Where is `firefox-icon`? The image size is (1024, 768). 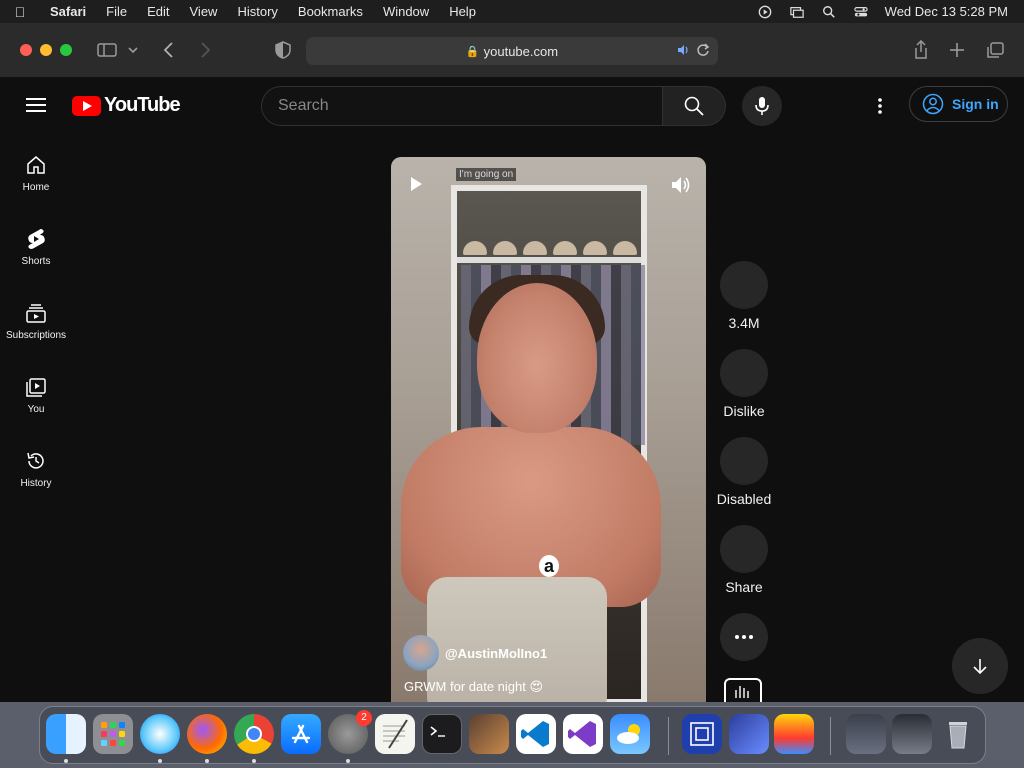
firefox-icon is located at coordinates (207, 734).